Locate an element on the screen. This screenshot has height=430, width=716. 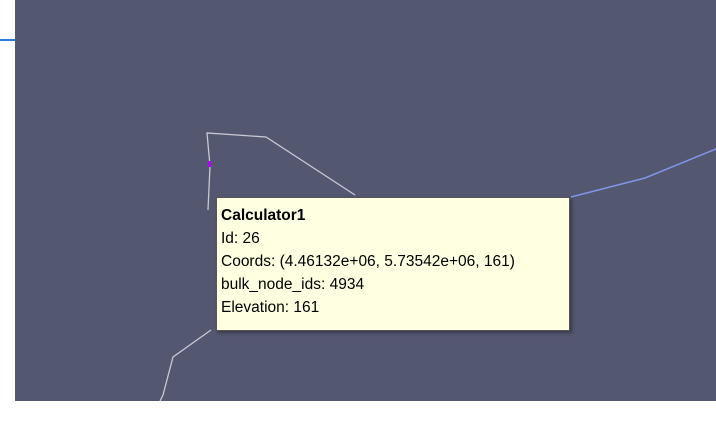
tooltip-bulk-node-ids: bulk_node_ids: 4934 is located at coordinates (293, 284).